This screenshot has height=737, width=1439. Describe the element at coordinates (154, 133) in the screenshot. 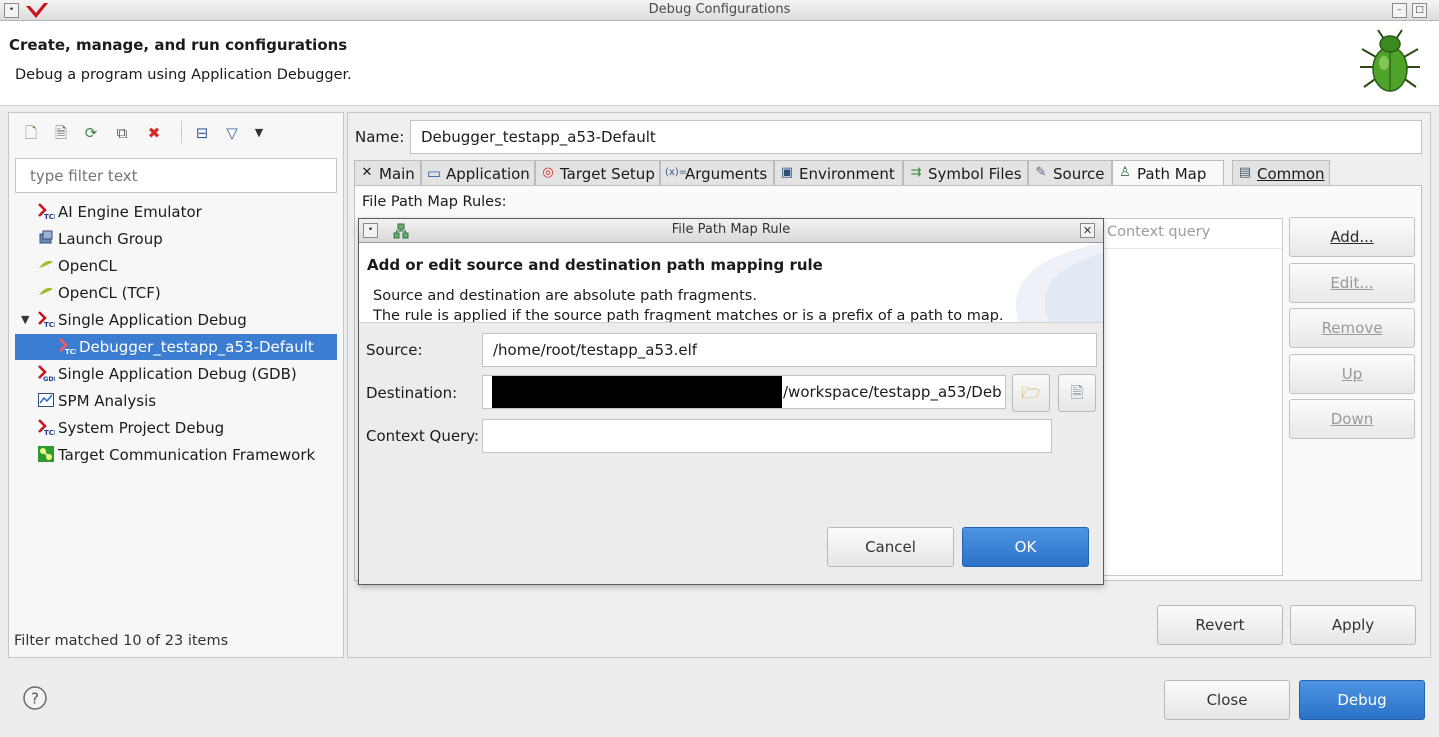

I see `delete-icon: ✖` at that location.